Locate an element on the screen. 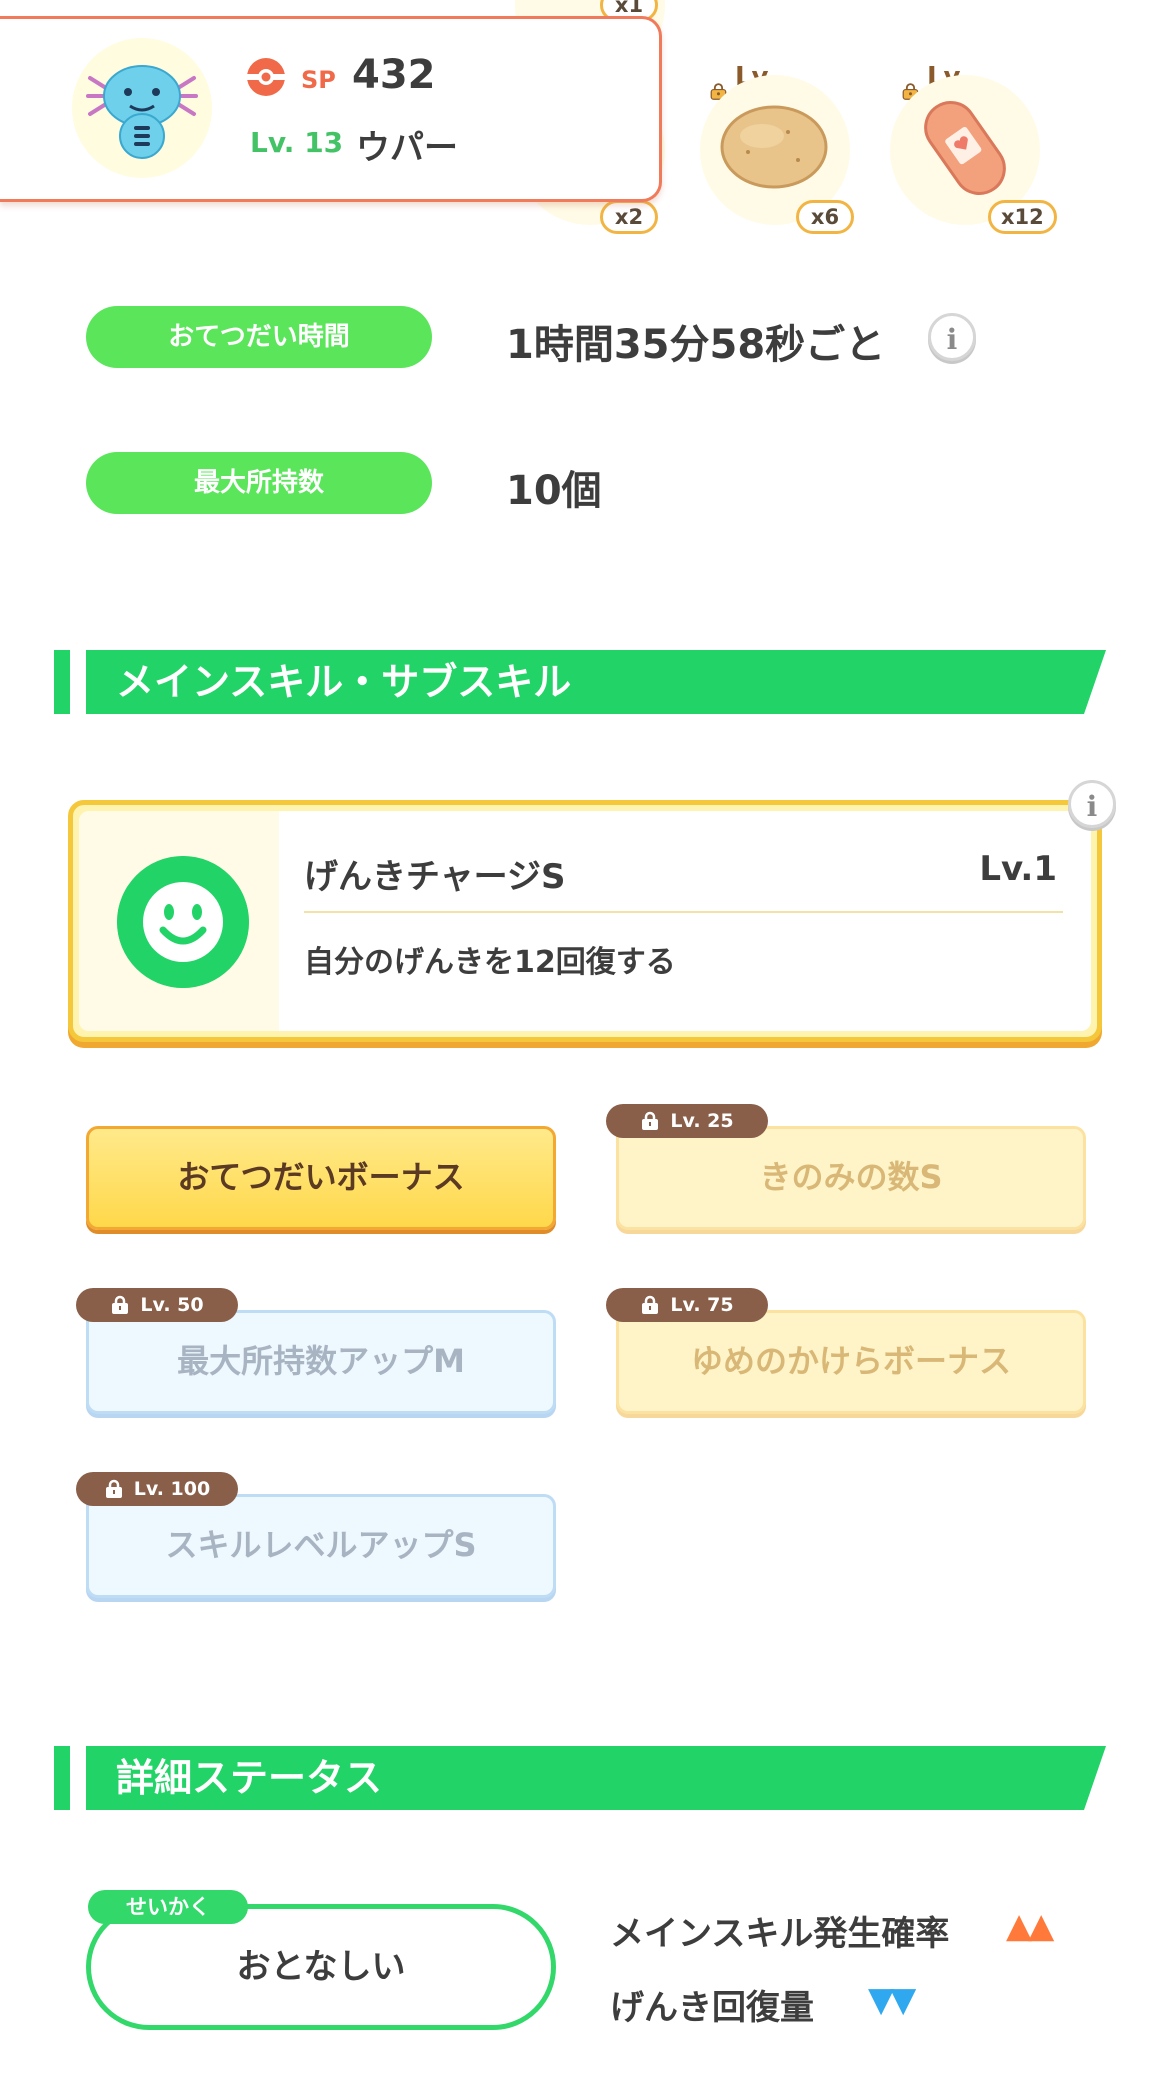 This screenshot has width=1170, height=2074. nature-down-marker: ▼▼ is located at coordinates (892, 2000).